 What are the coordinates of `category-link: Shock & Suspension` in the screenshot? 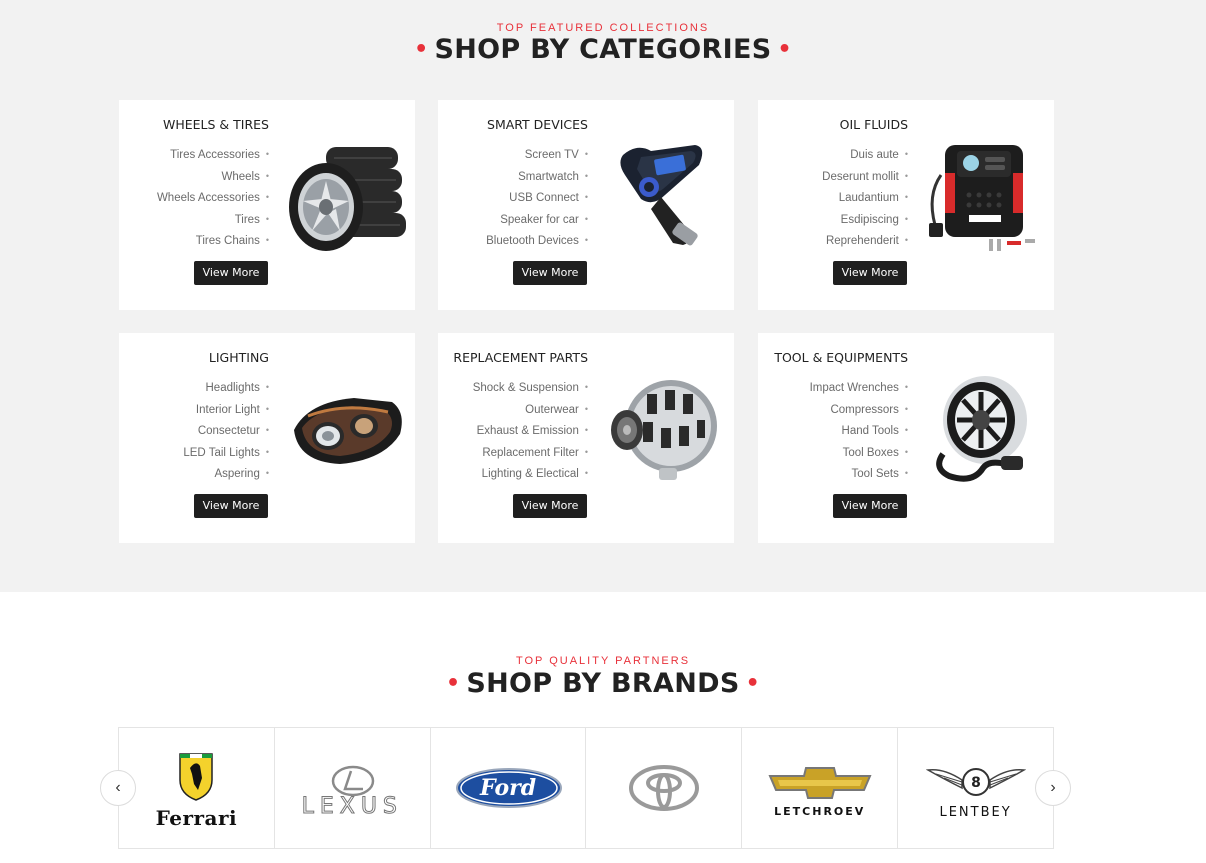 It's located at (530, 388).